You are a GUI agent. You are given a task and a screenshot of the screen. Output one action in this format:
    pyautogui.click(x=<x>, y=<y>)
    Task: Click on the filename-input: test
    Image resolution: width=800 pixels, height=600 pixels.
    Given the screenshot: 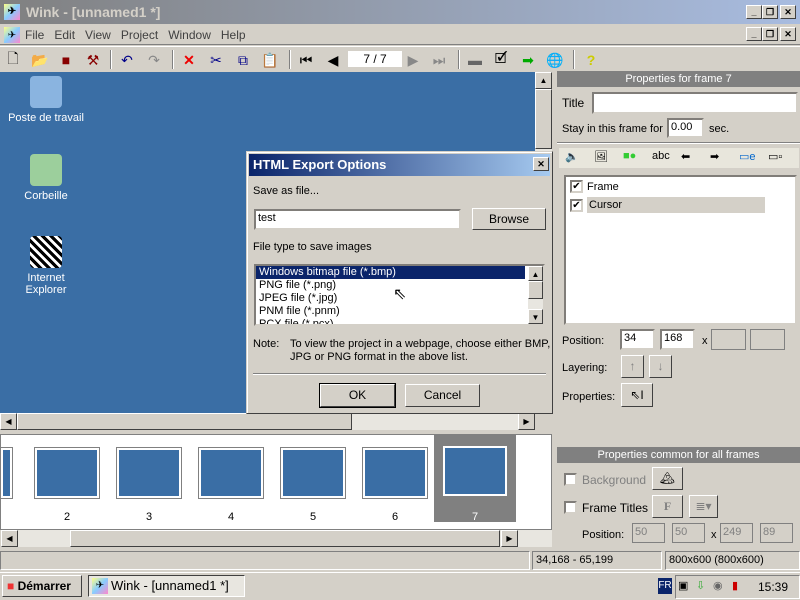 What is the action you would take?
    pyautogui.click(x=357, y=219)
    